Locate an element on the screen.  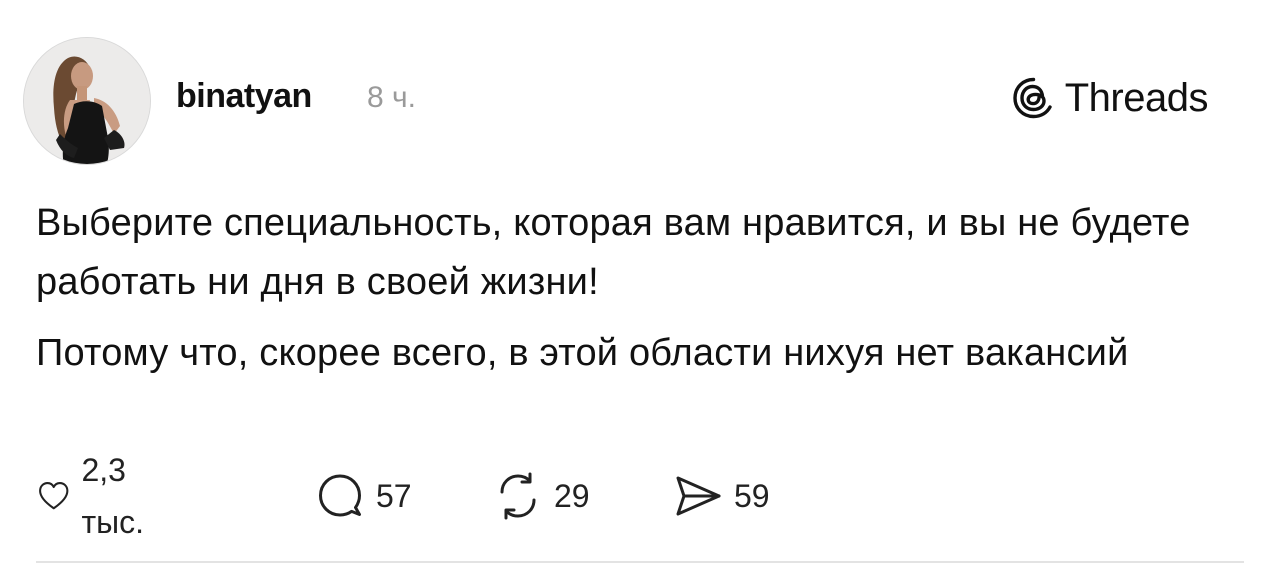
repost-button: 29 is located at coordinates (541, 496).